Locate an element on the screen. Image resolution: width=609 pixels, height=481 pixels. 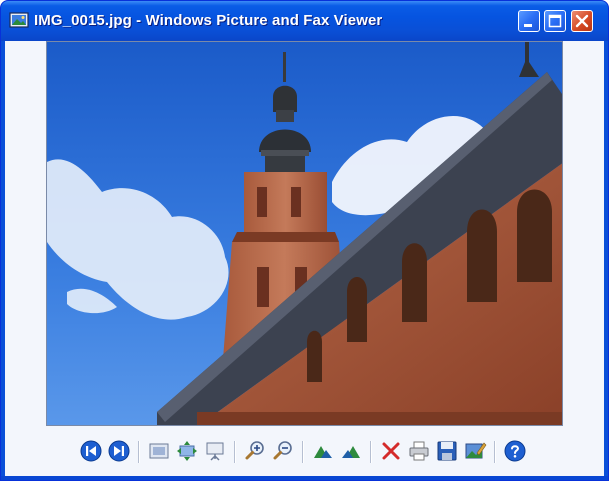
best-fit-button is located at coordinates (159, 451).